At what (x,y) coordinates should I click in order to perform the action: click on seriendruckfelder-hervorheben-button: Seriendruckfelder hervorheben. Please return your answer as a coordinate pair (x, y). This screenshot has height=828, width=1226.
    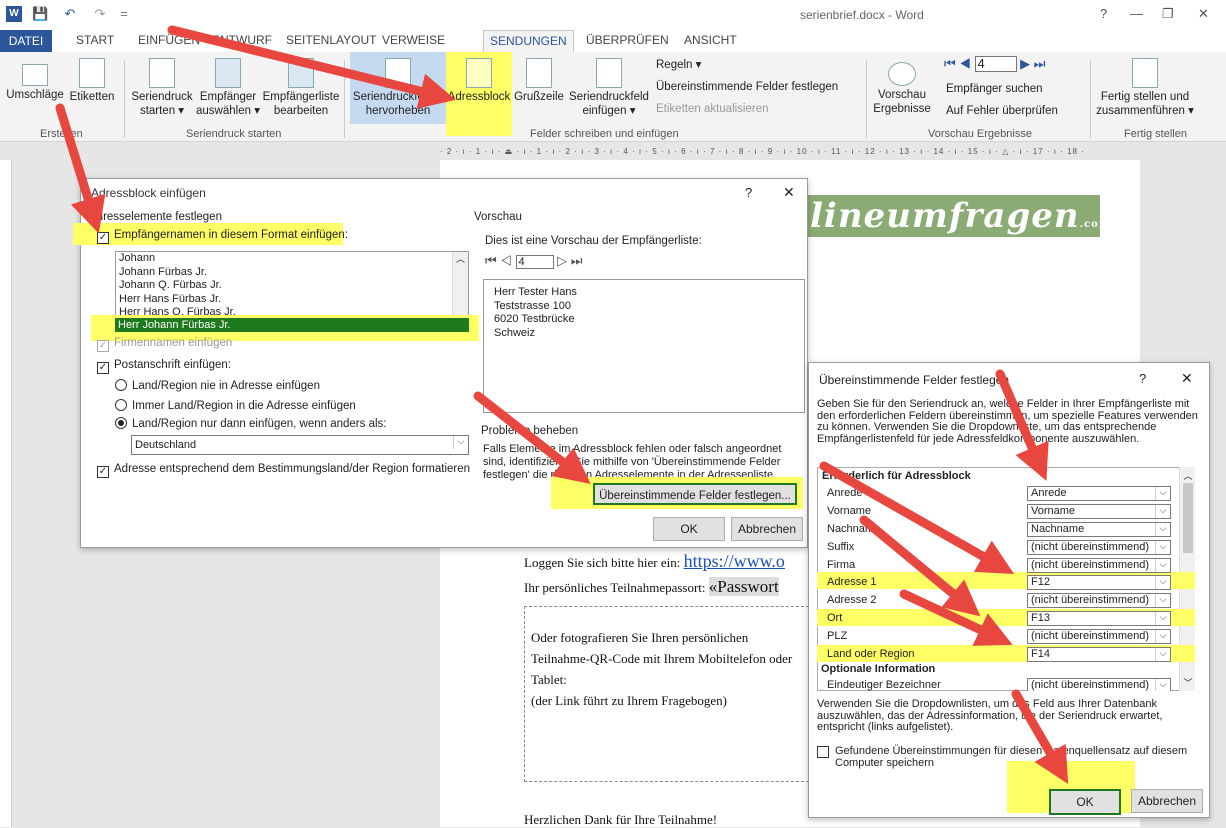
    Looking at the image, I should click on (398, 88).